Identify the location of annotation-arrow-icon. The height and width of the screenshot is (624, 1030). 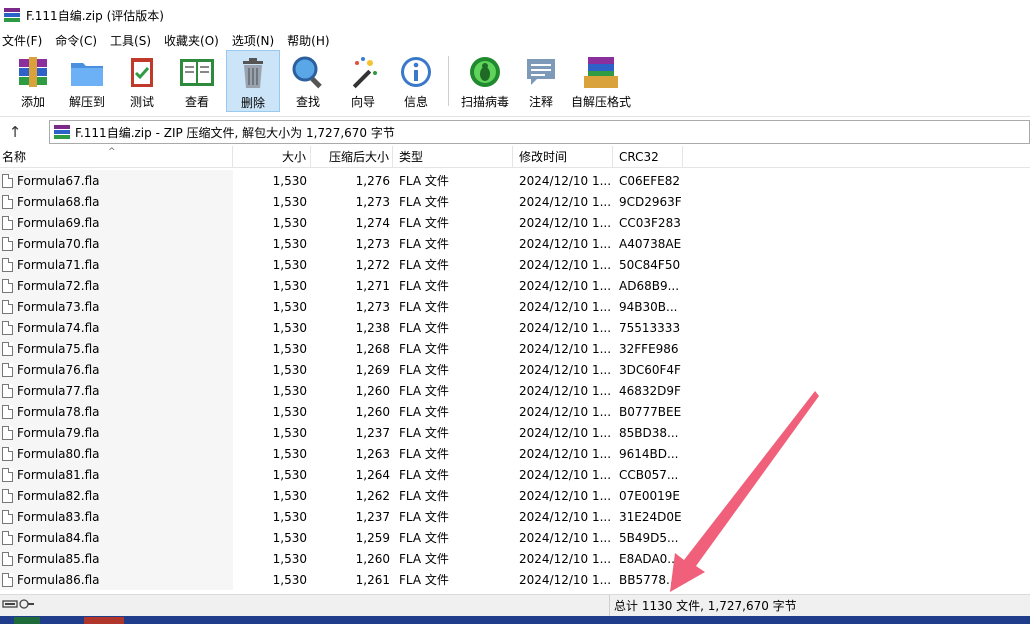
(744, 491).